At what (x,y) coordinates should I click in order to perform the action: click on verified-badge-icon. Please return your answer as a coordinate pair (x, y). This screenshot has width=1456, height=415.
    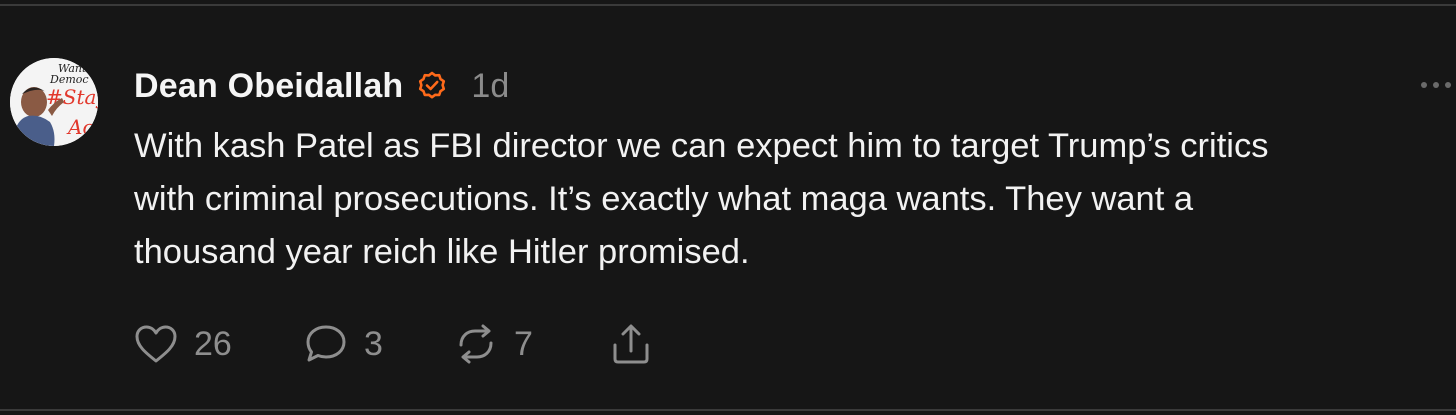
    Looking at the image, I should click on (432, 86).